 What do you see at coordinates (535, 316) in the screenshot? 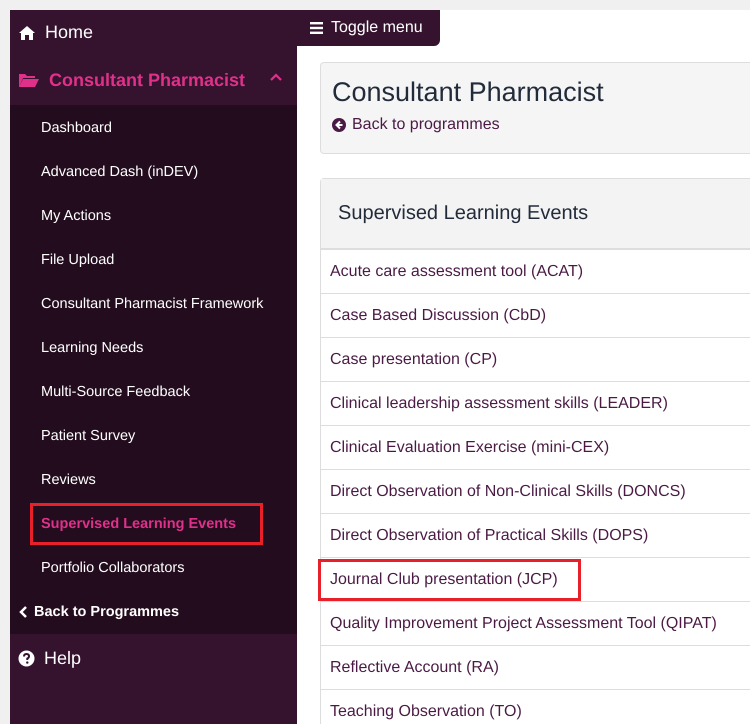
I see `list-item: Case Based Discussion (CbD)` at bounding box center [535, 316].